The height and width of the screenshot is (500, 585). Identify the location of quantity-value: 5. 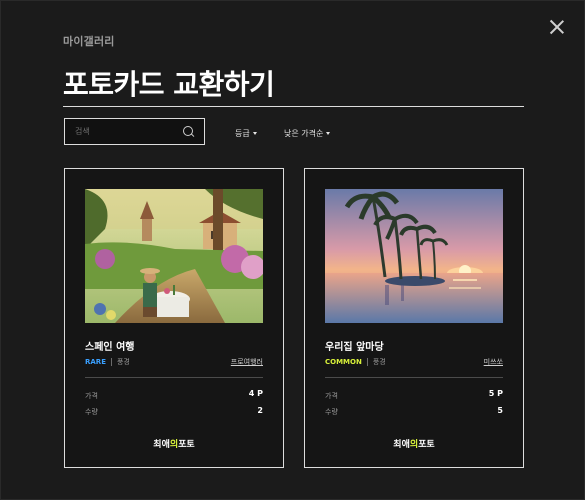
(500, 410).